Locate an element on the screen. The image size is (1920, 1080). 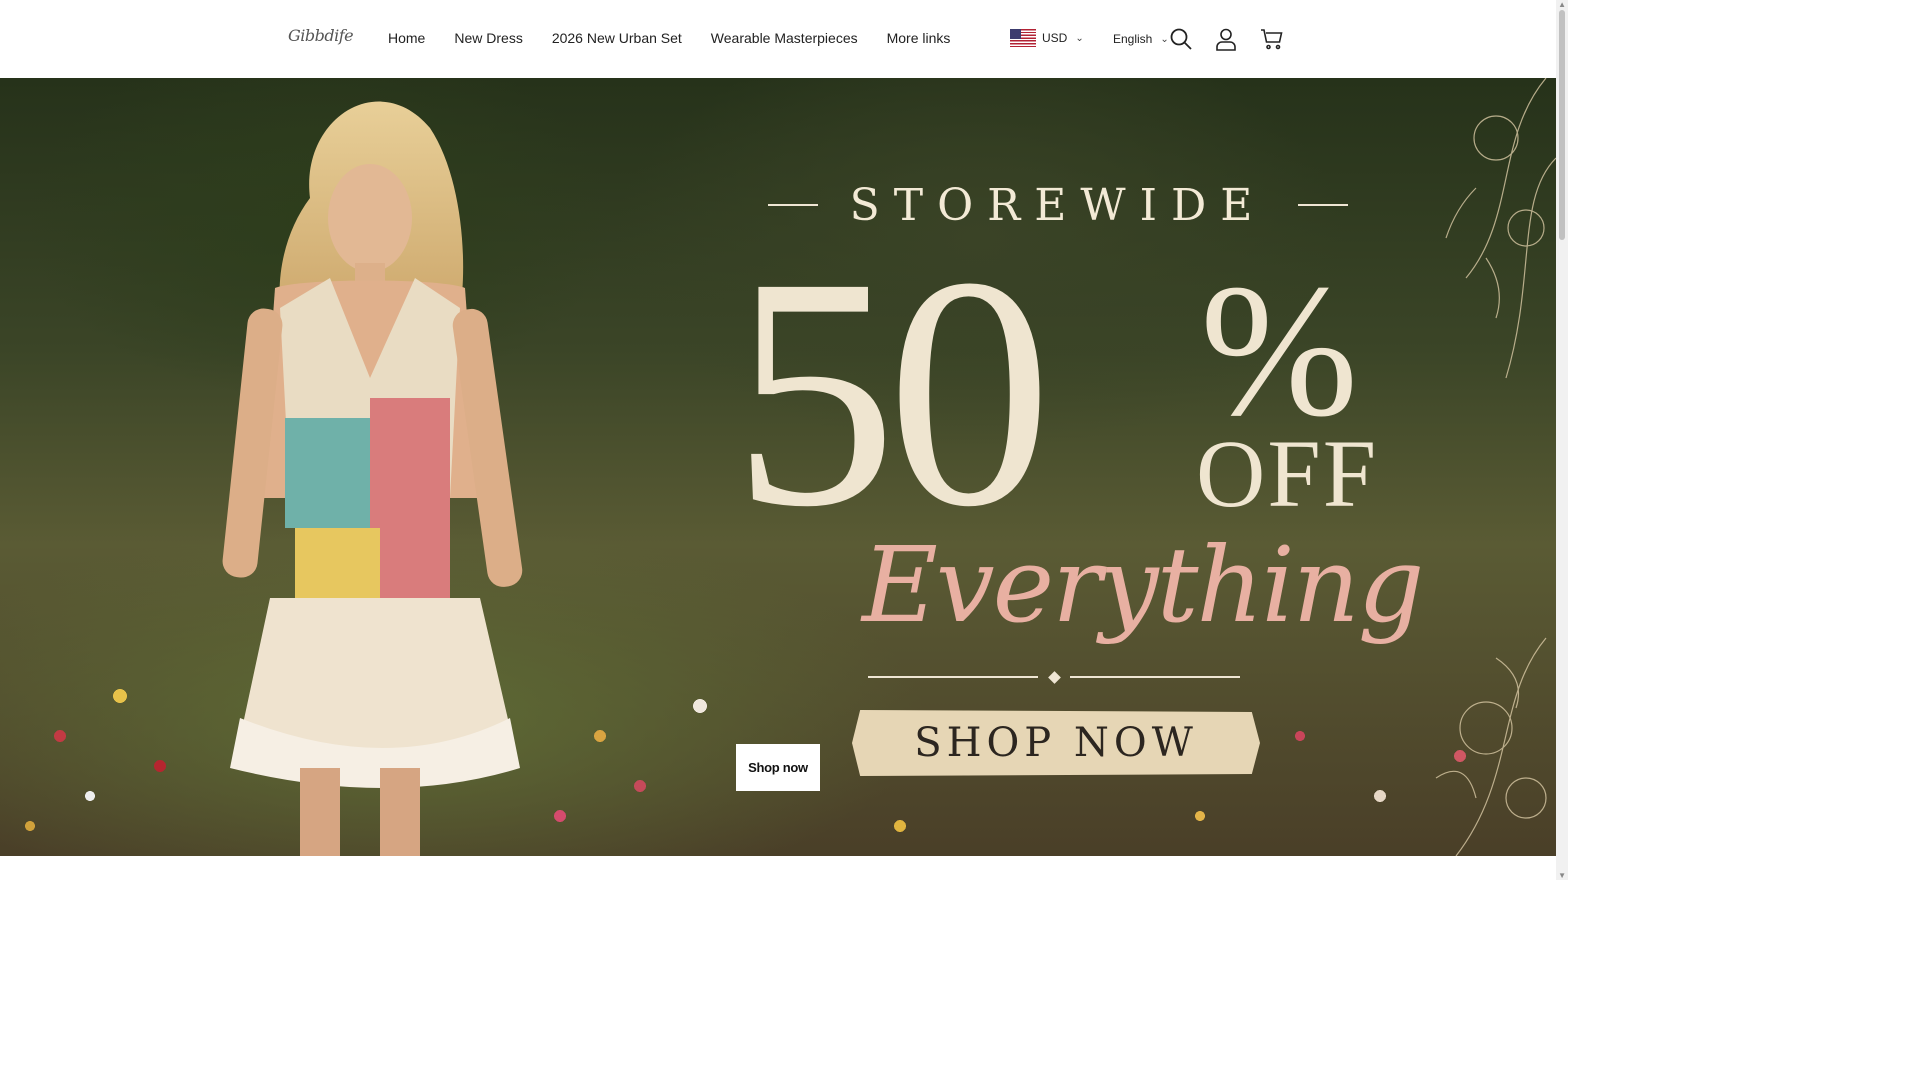
everything-script: Everything is located at coordinates (1143, 585).